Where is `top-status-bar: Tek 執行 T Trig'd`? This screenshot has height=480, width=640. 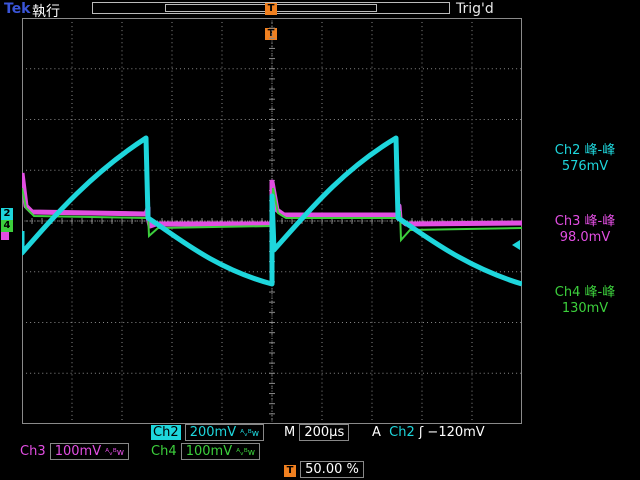 top-status-bar: Tek 執行 T Trig'd is located at coordinates (320, 10).